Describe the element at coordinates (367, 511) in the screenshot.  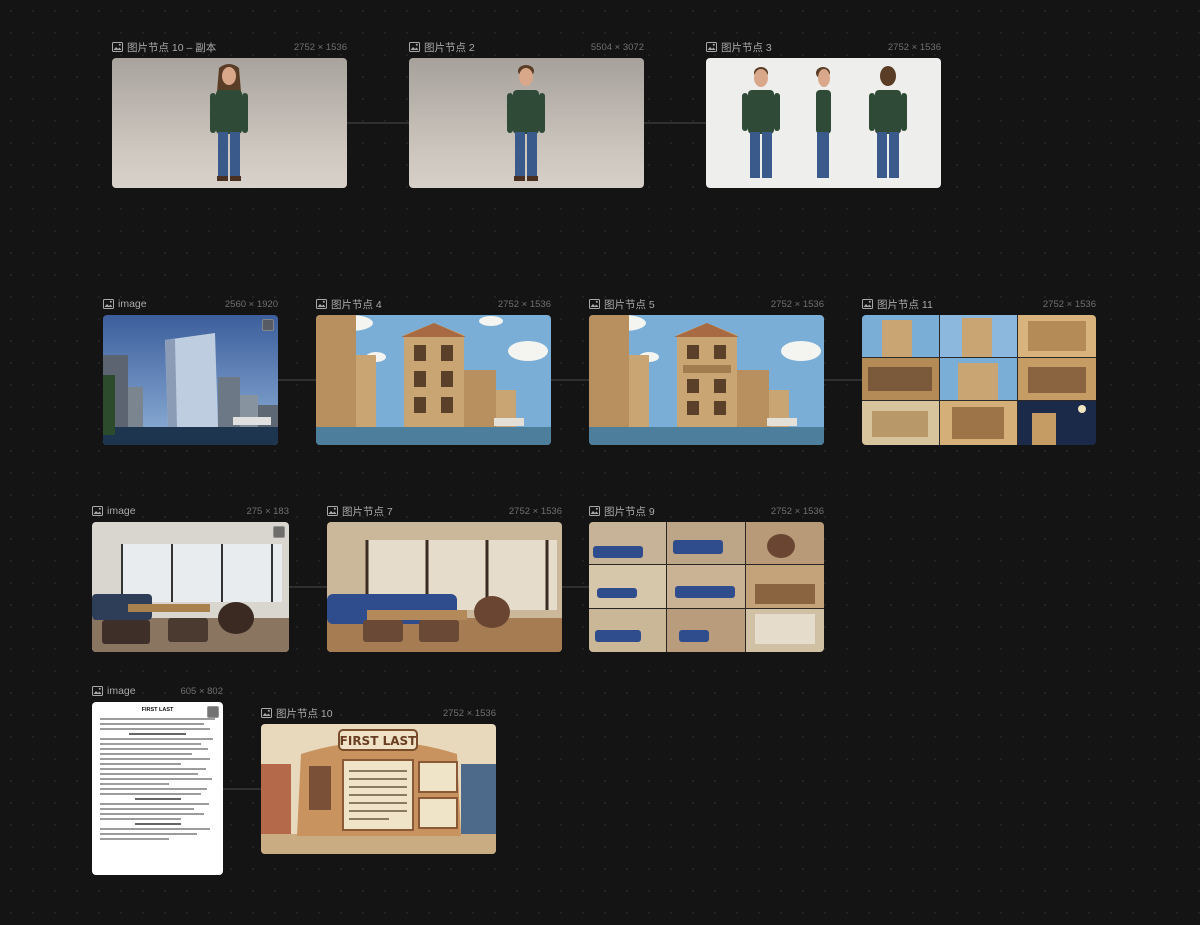
I see `node-title: 图片节点 7` at that location.